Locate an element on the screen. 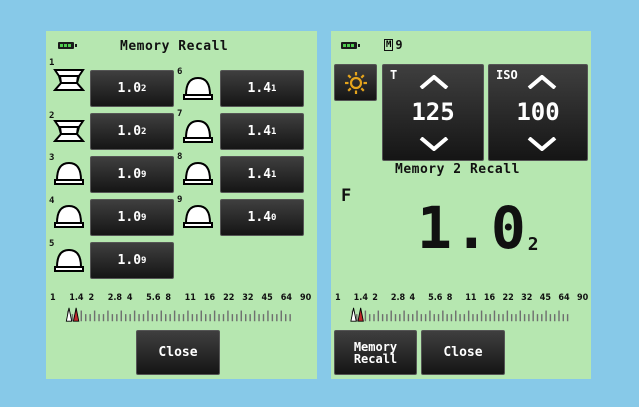 Image resolution: width=639 pixels, height=407 pixels. scale-label: 22 is located at coordinates (508, 298).